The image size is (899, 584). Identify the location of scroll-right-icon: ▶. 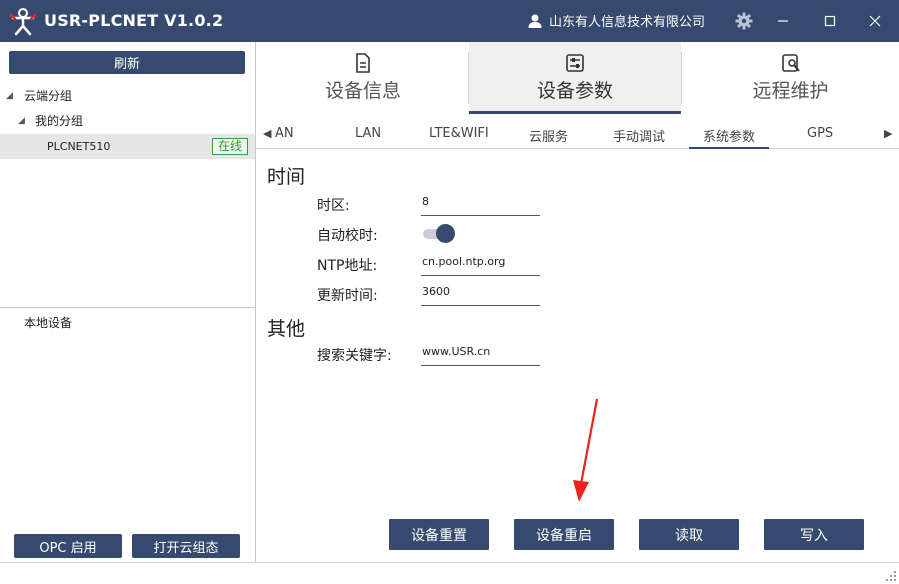
(888, 133).